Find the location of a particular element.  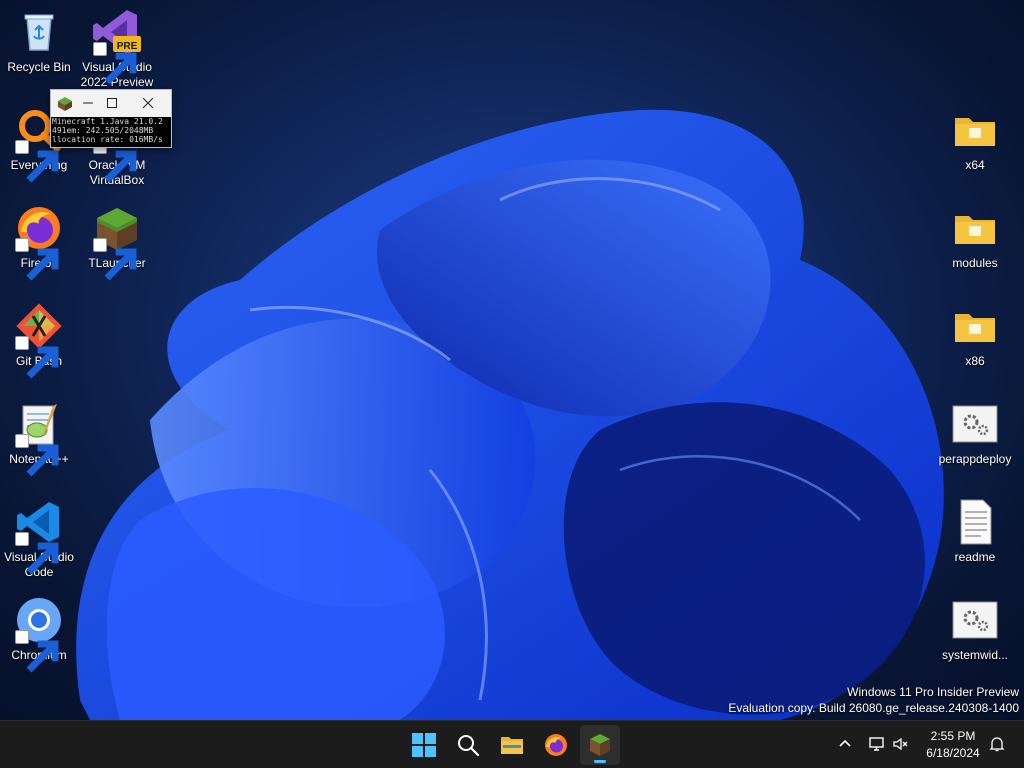

notifications-button is located at coordinates (997, 744).